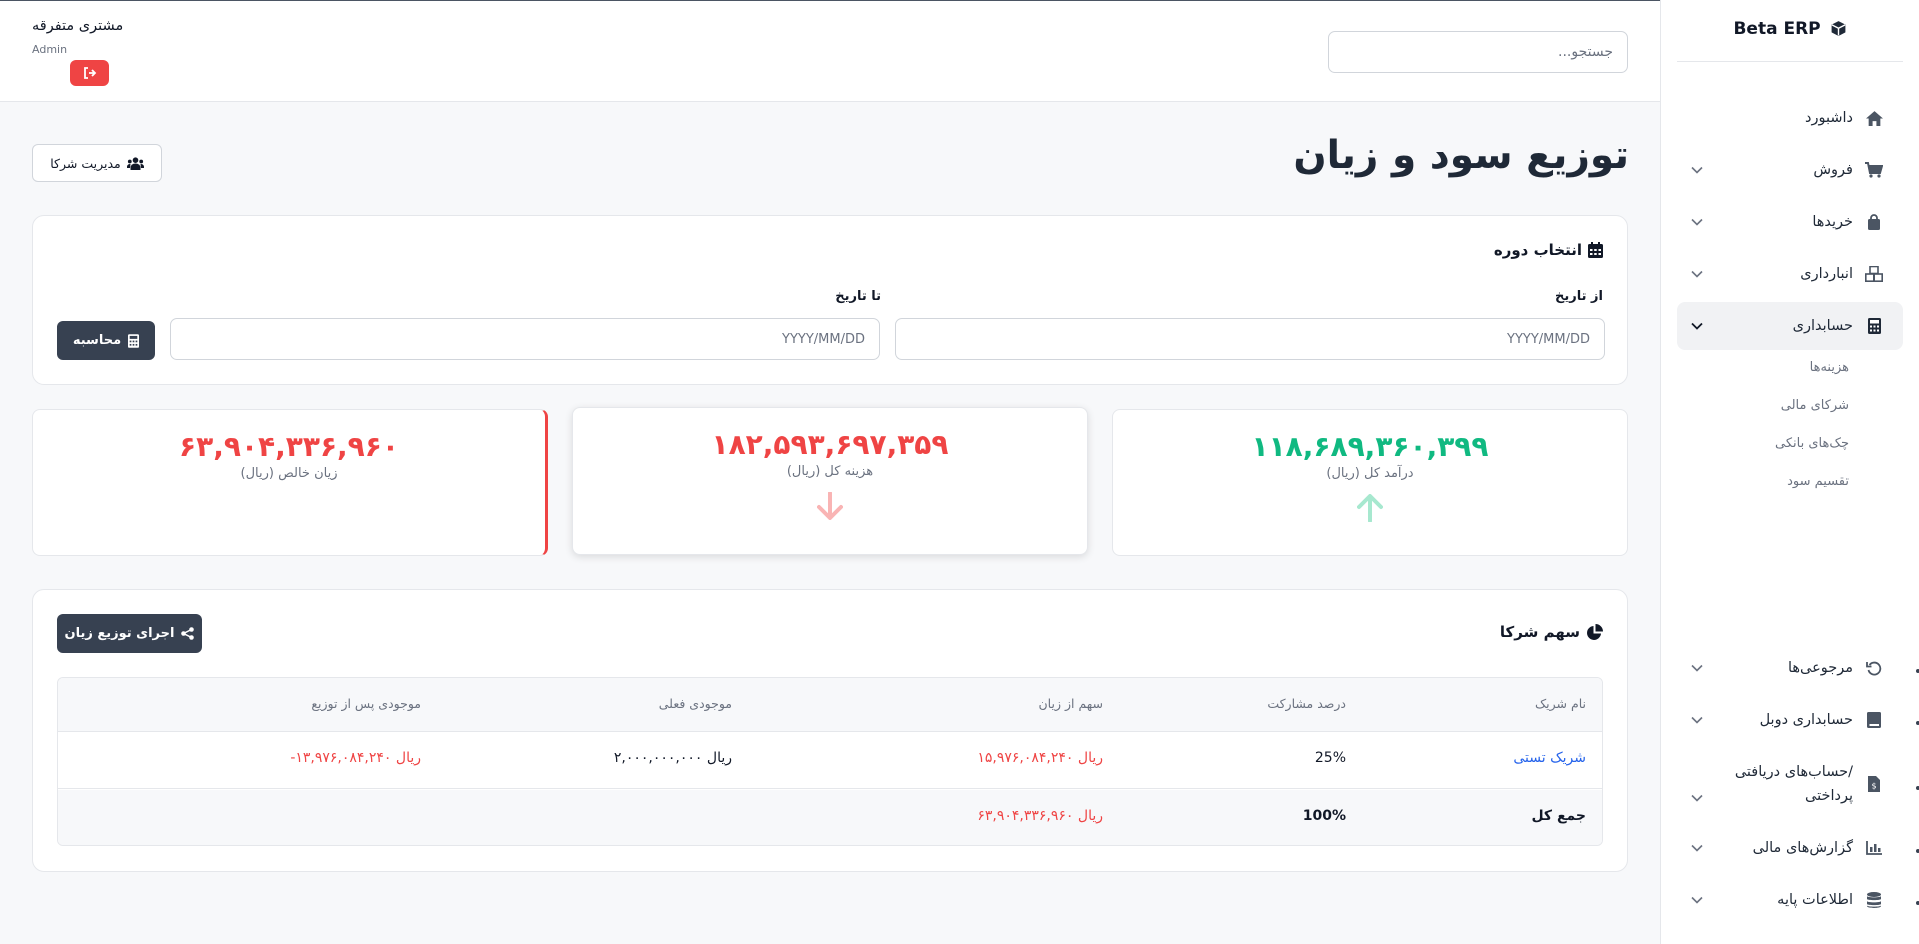 The image size is (1919, 944). I want to click on nav-purchases: خریدها, so click(1790, 222).